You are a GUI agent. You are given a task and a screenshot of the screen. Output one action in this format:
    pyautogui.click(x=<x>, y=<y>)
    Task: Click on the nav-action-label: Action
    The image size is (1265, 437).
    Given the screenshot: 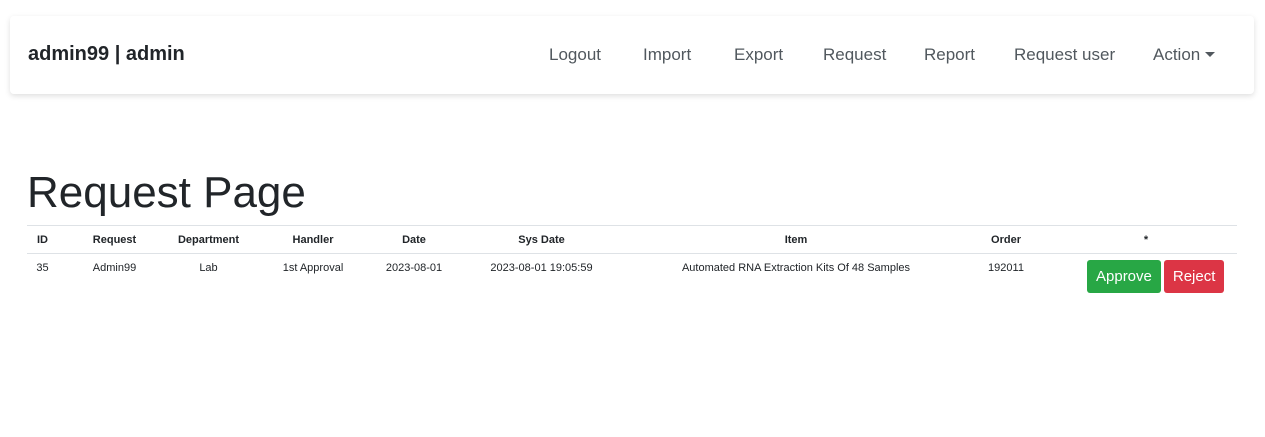 What is the action you would take?
    pyautogui.click(x=1177, y=54)
    